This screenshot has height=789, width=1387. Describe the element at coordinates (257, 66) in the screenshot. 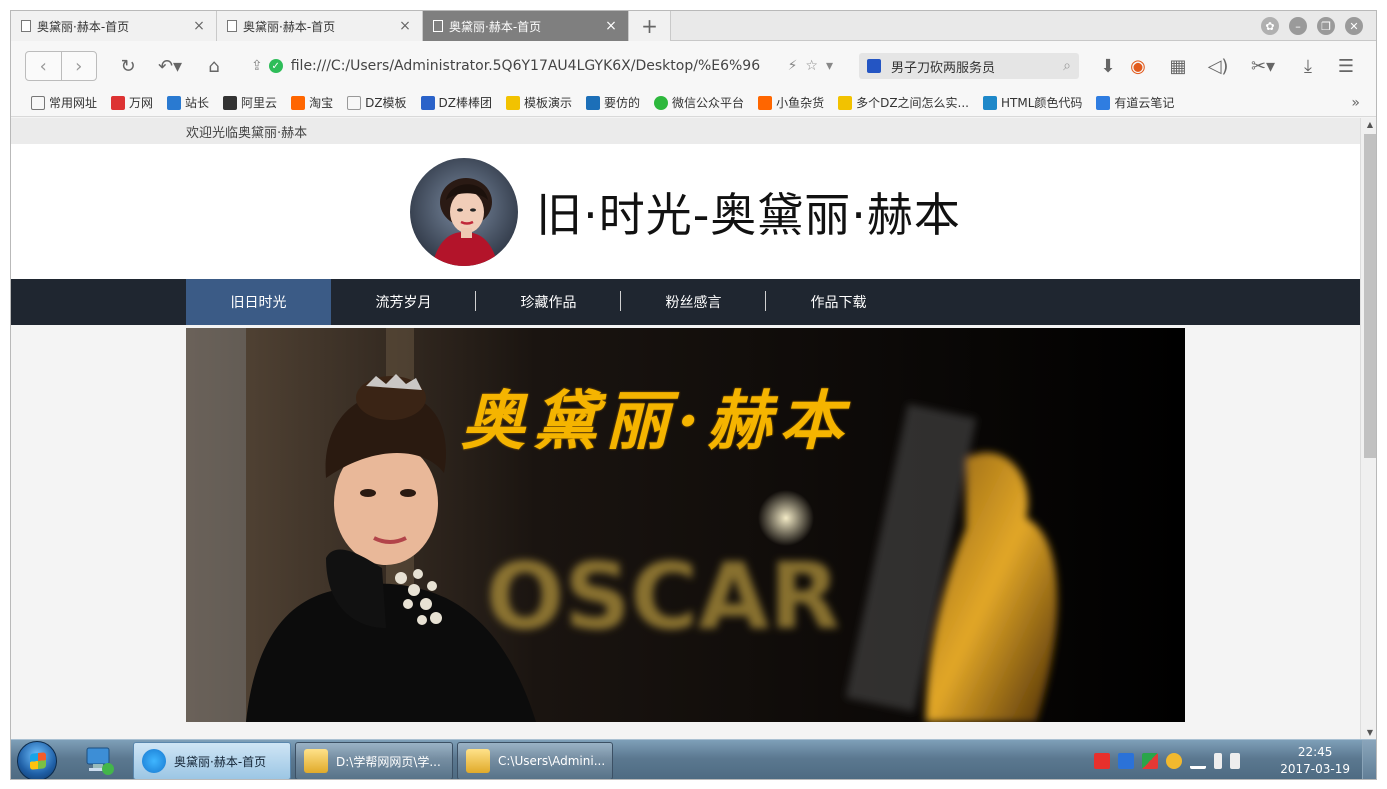

I see `speed-icon: ⇪` at that location.